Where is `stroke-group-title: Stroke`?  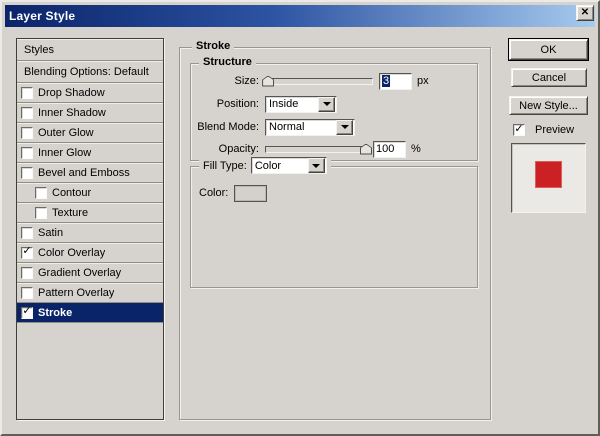 stroke-group-title: Stroke is located at coordinates (213, 46).